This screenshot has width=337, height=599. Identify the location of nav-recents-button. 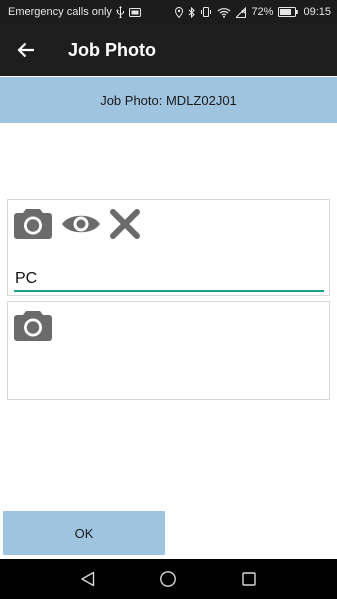
(249, 579).